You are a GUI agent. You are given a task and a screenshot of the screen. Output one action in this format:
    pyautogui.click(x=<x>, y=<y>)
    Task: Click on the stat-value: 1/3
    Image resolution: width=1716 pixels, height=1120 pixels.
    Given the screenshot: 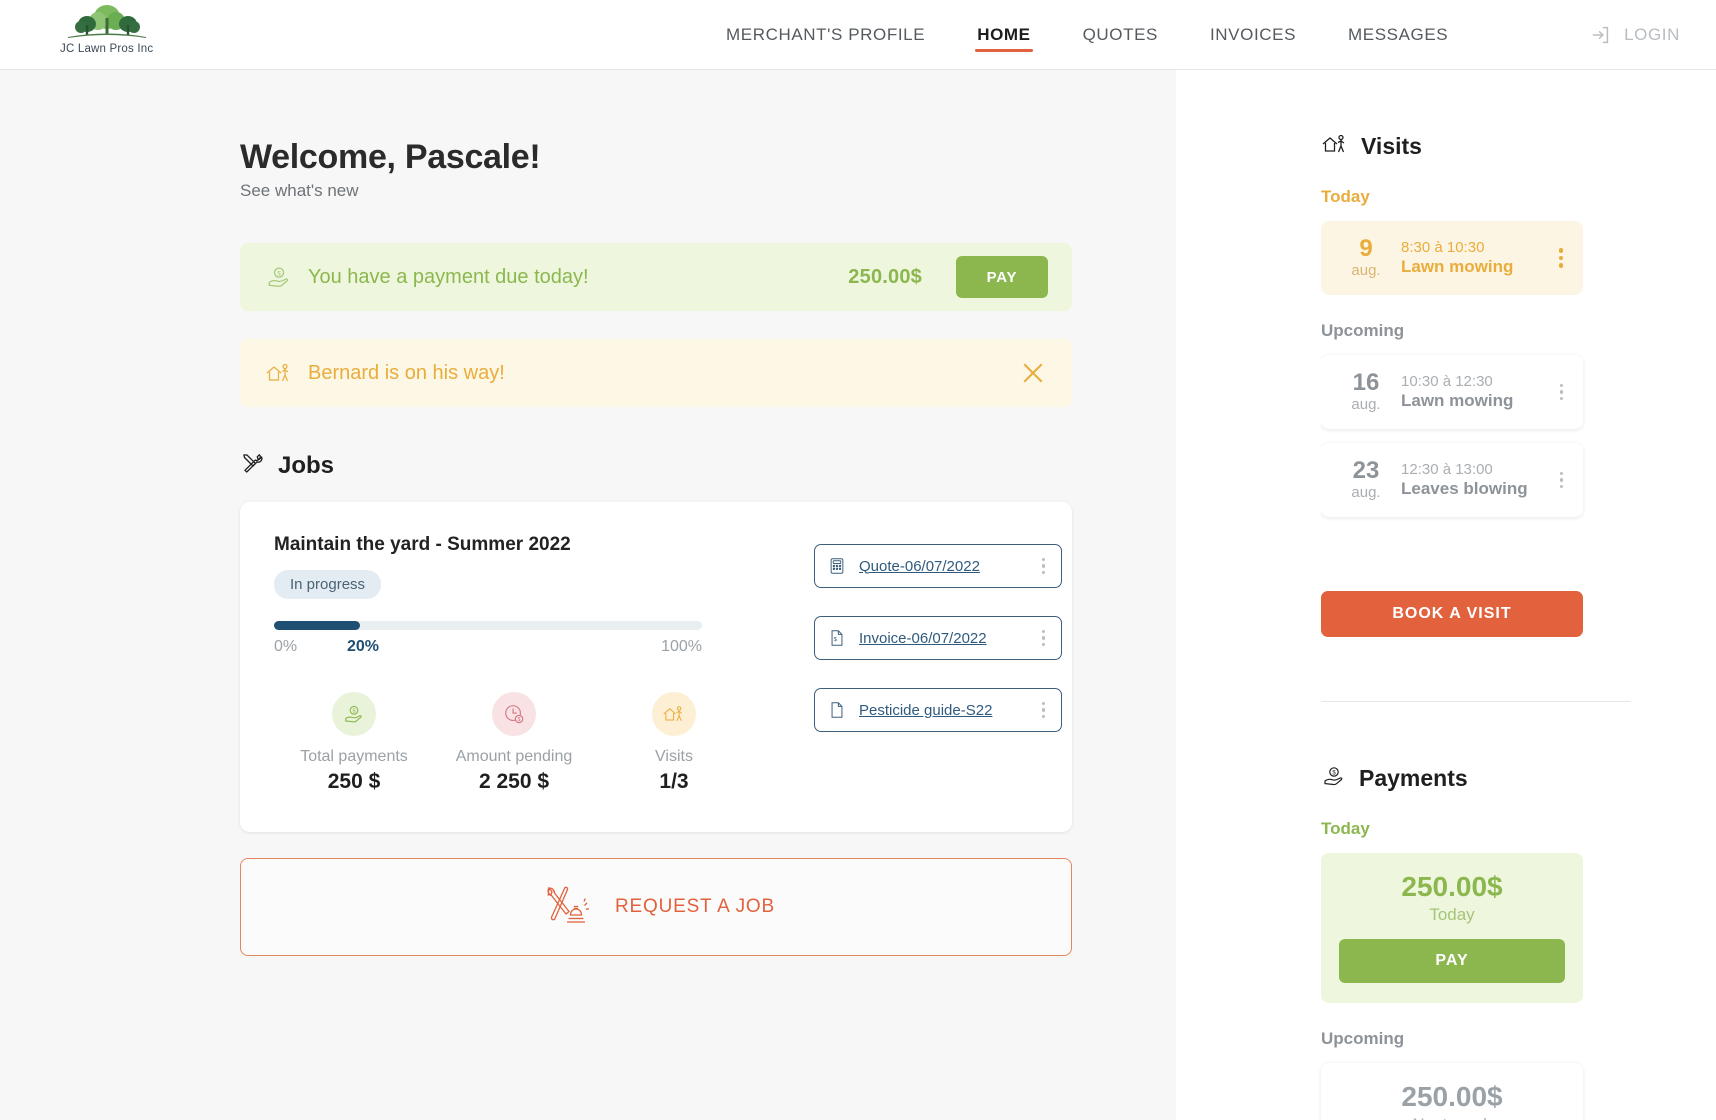 What is the action you would take?
    pyautogui.click(x=674, y=781)
    